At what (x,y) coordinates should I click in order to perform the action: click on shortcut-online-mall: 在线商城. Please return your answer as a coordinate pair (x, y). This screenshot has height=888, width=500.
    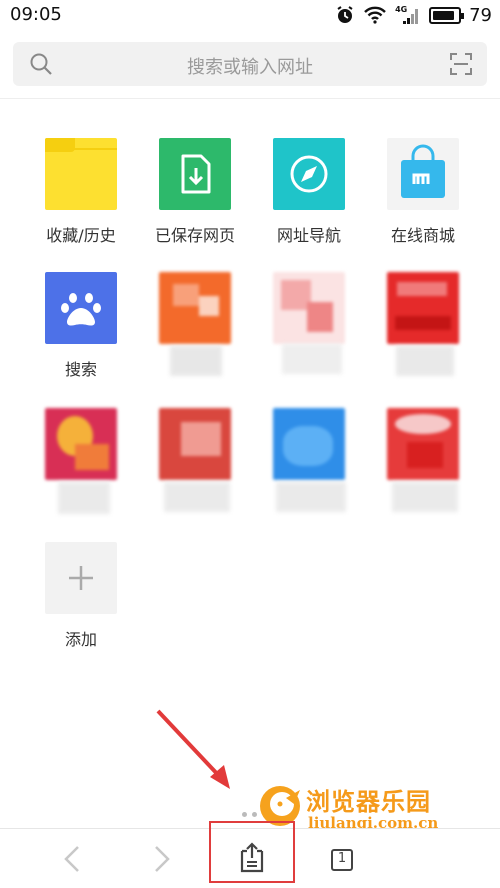
    Looking at the image, I should click on (417, 198).